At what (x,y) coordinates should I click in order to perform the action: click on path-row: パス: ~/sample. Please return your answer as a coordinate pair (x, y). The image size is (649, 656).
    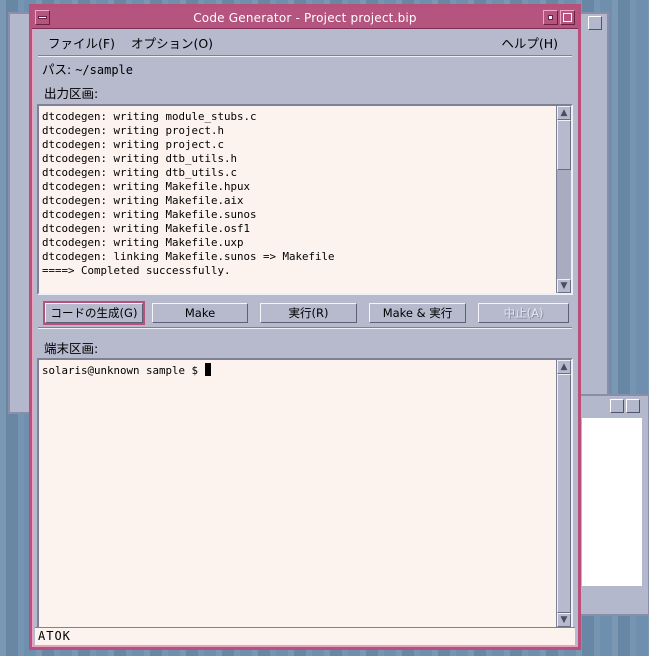
    Looking at the image, I should click on (87, 68).